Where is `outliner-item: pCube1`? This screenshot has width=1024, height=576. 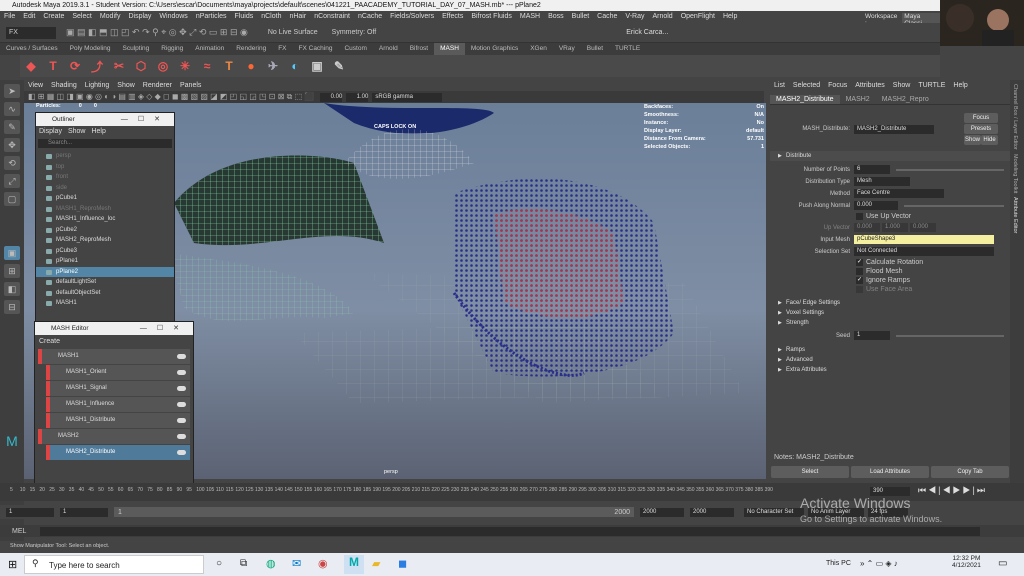 outliner-item: pCube1 is located at coordinates (105, 198).